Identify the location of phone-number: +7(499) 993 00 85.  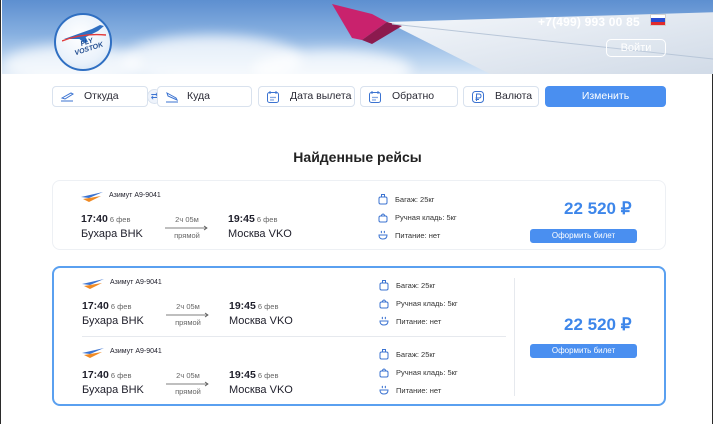
(589, 22).